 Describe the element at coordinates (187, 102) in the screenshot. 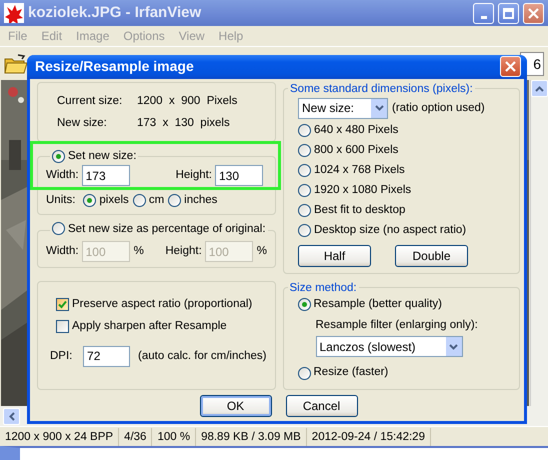

I see `info-value: 1200 x 900 Pixels` at that location.